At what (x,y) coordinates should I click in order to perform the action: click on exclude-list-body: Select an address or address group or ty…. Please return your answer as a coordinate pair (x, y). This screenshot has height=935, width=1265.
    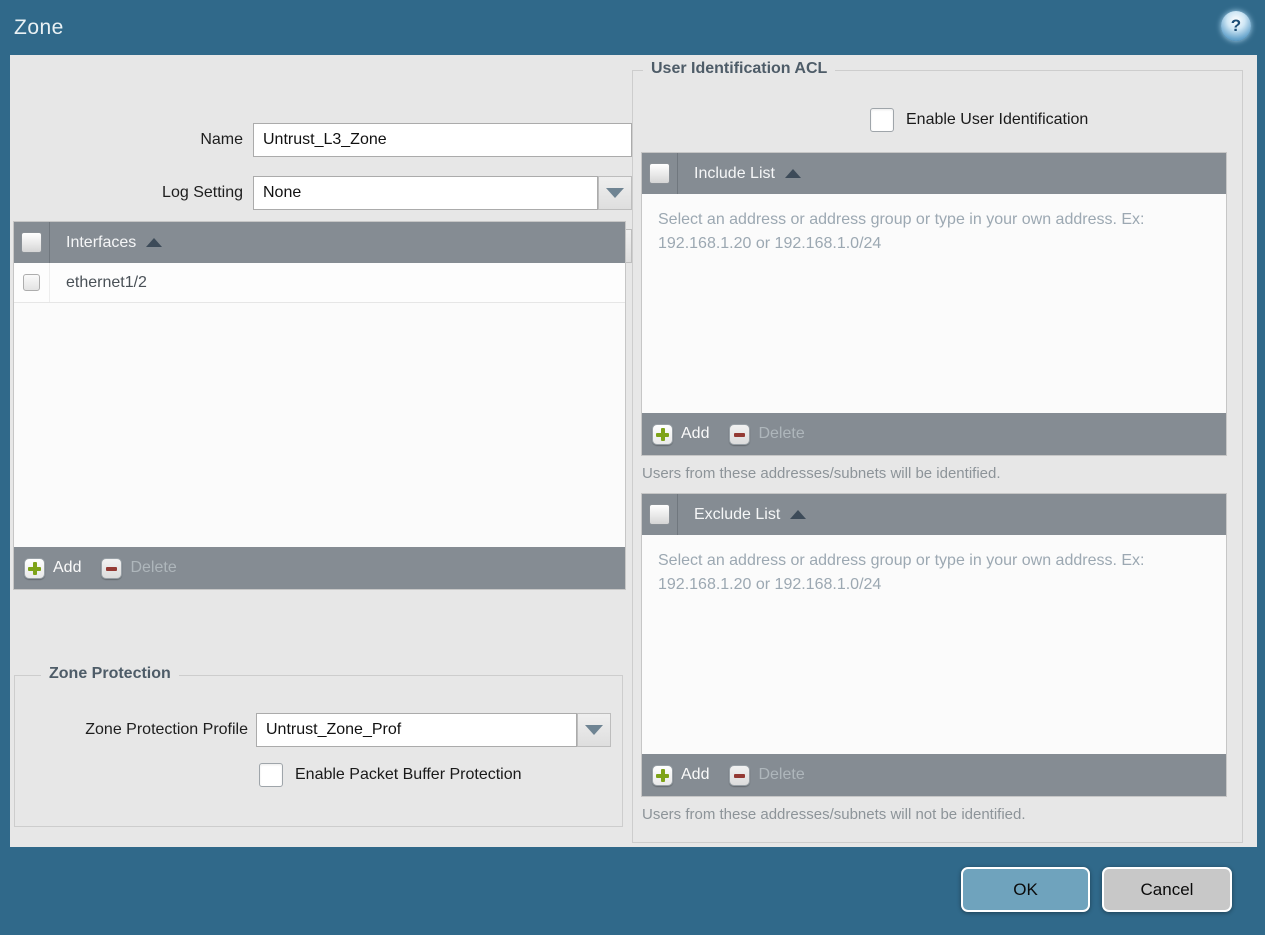
    Looking at the image, I should click on (934, 644).